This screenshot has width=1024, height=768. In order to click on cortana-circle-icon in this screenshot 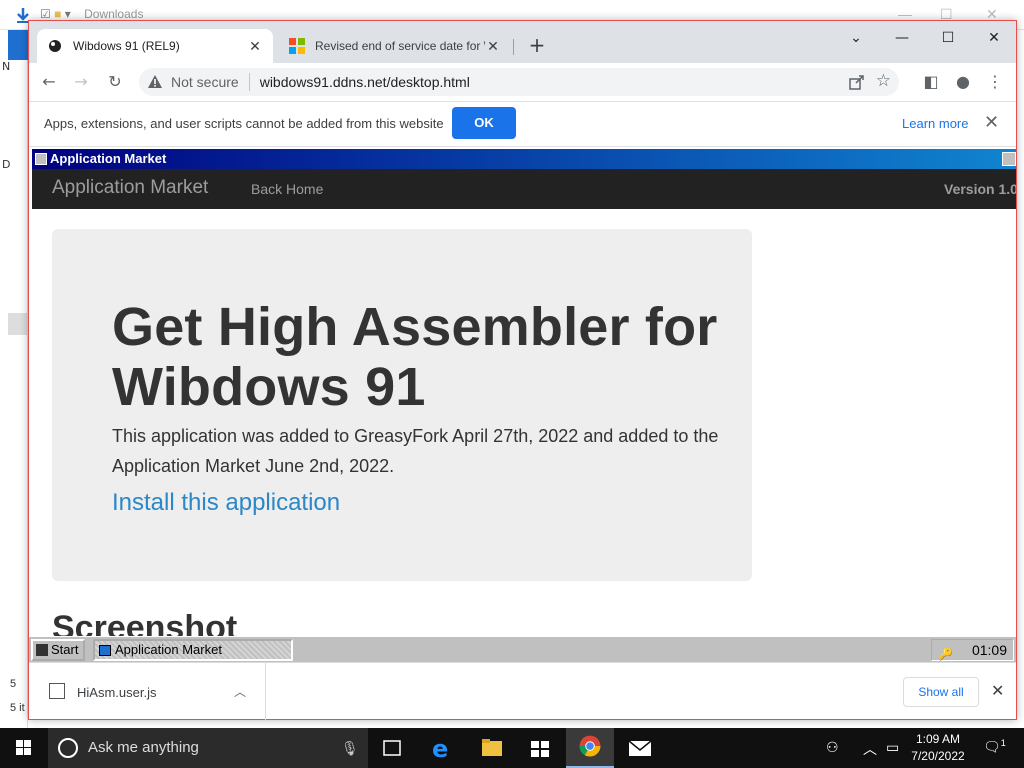, I will do `click(68, 748)`.